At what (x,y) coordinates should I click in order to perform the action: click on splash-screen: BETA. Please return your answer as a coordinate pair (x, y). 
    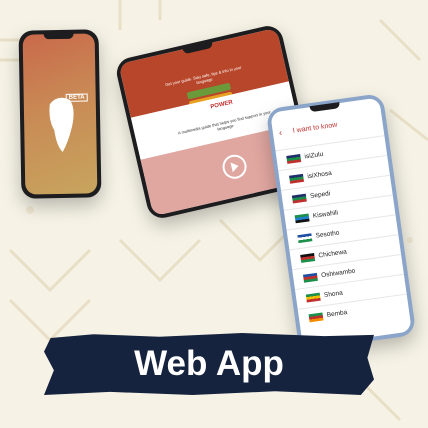
    Looking at the image, I should click on (60, 114).